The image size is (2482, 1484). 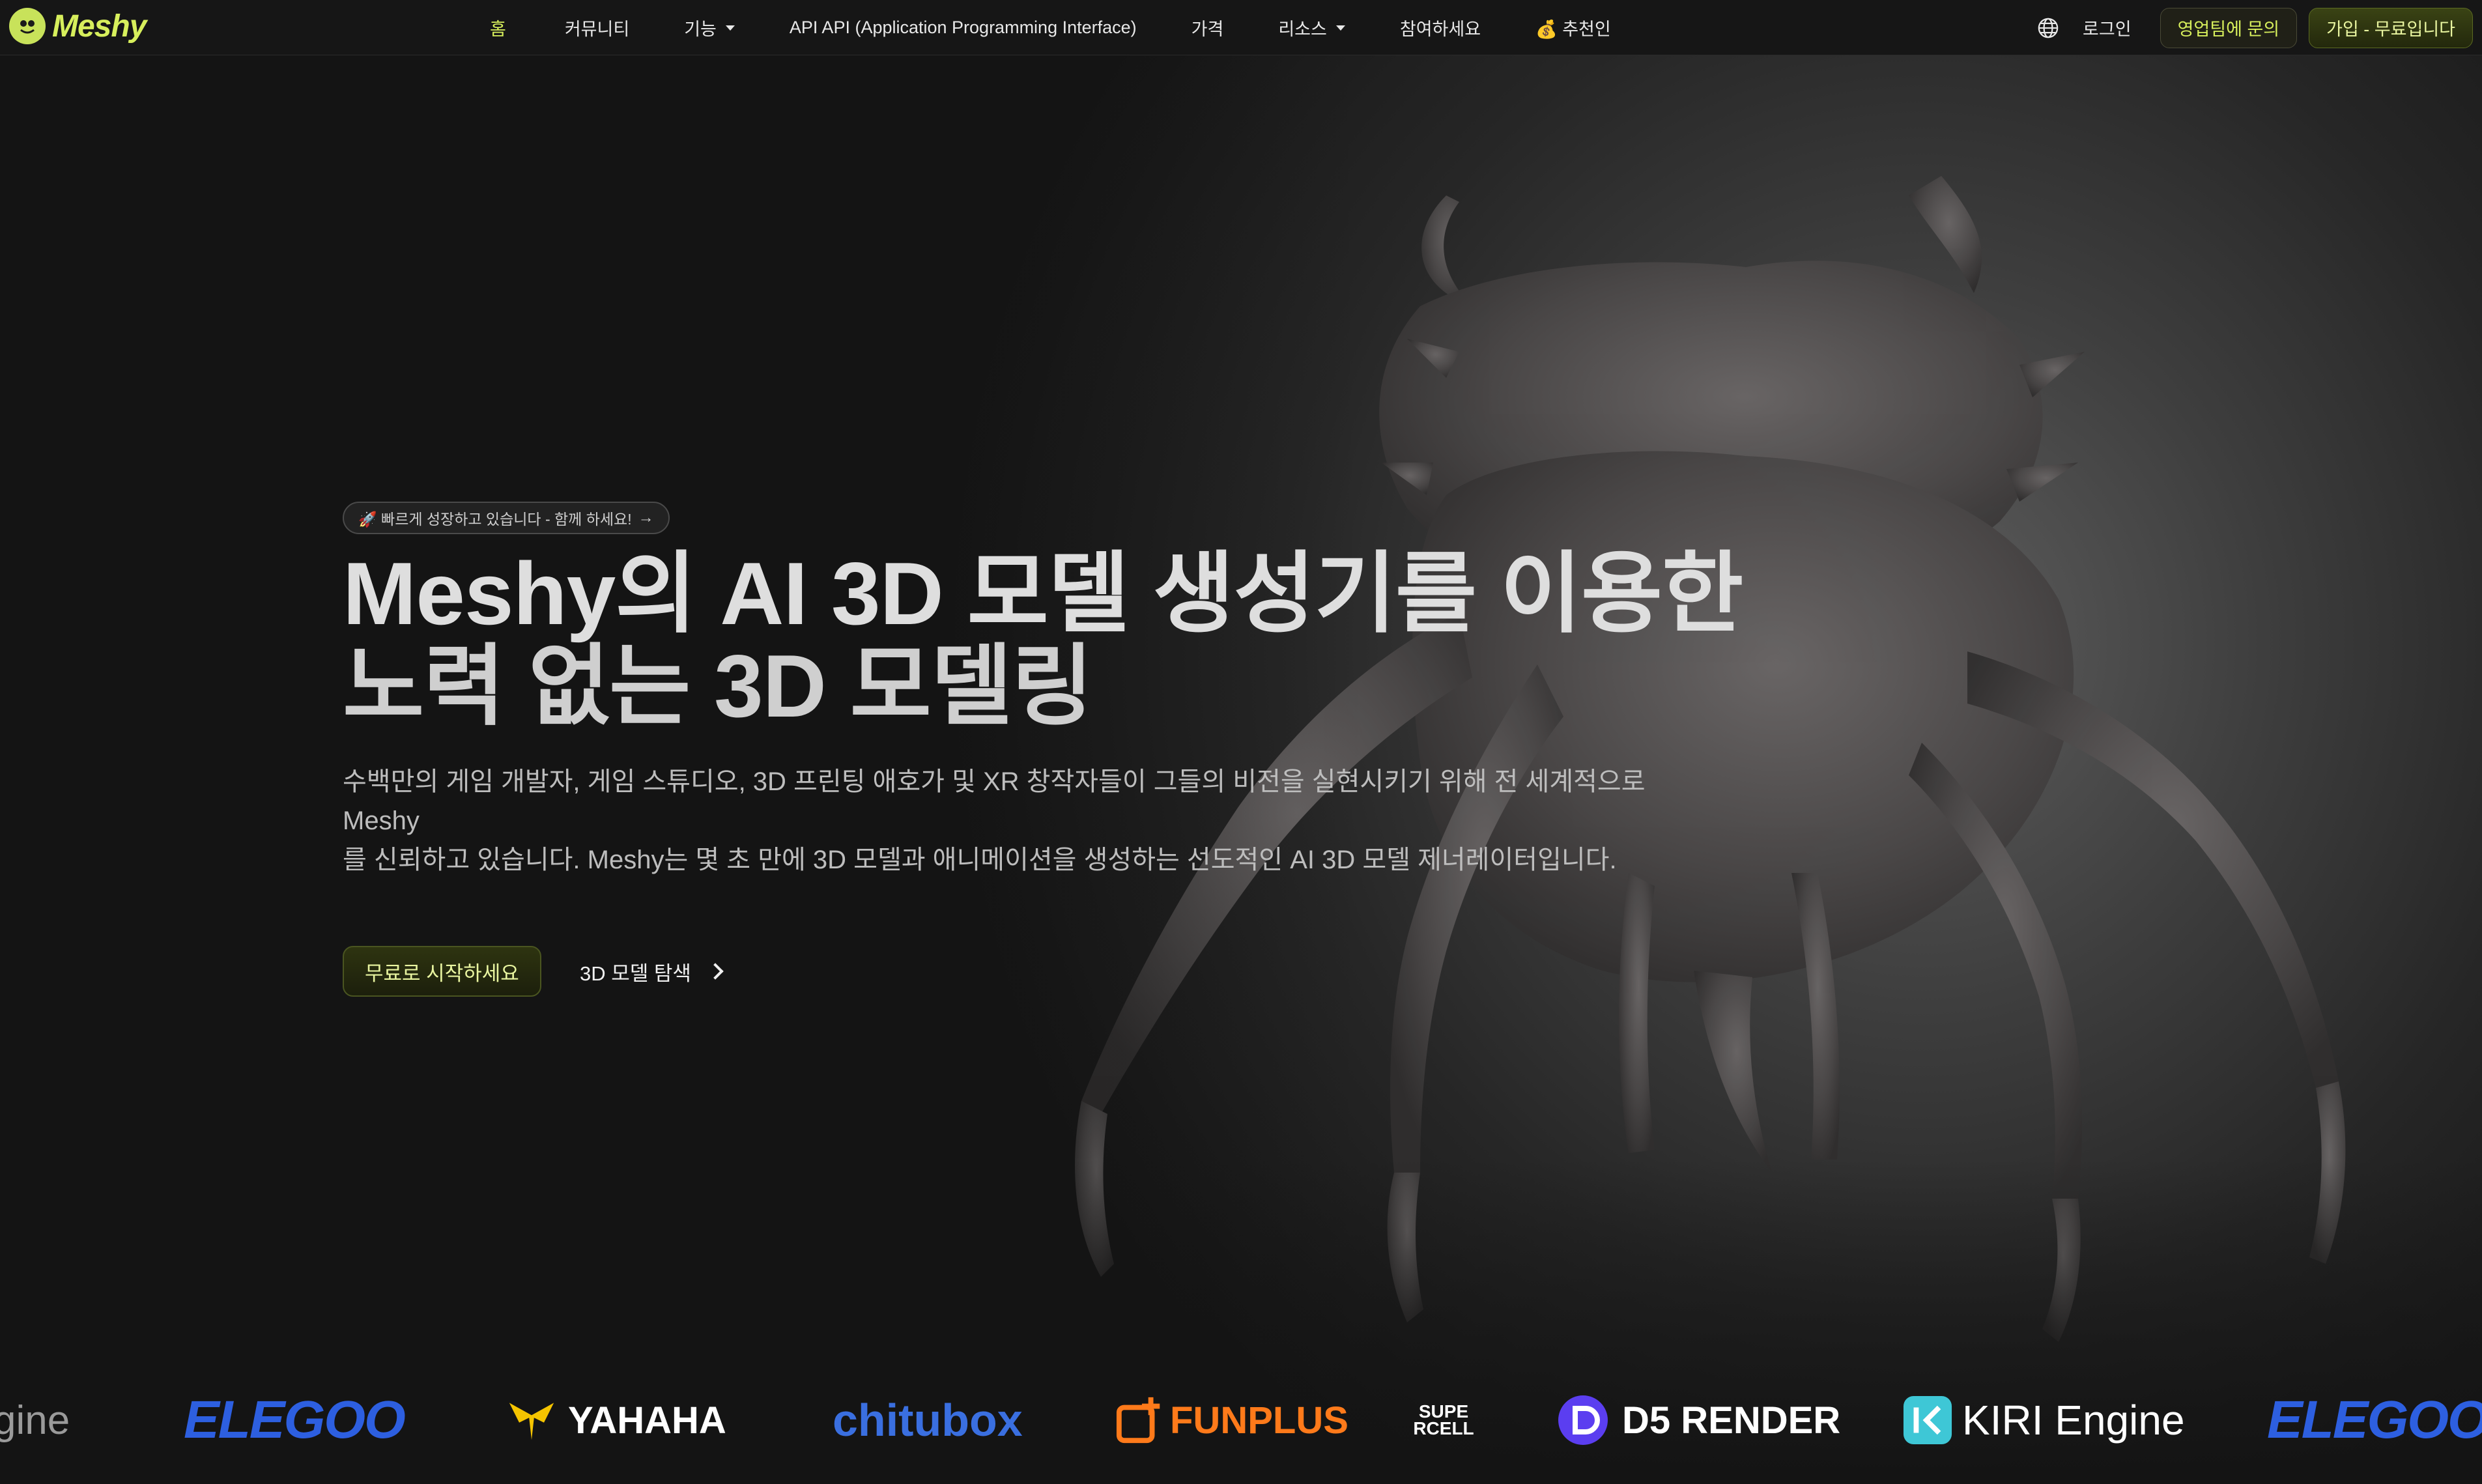 I want to click on nav-item-label: 커뮤니티, so click(x=597, y=30).